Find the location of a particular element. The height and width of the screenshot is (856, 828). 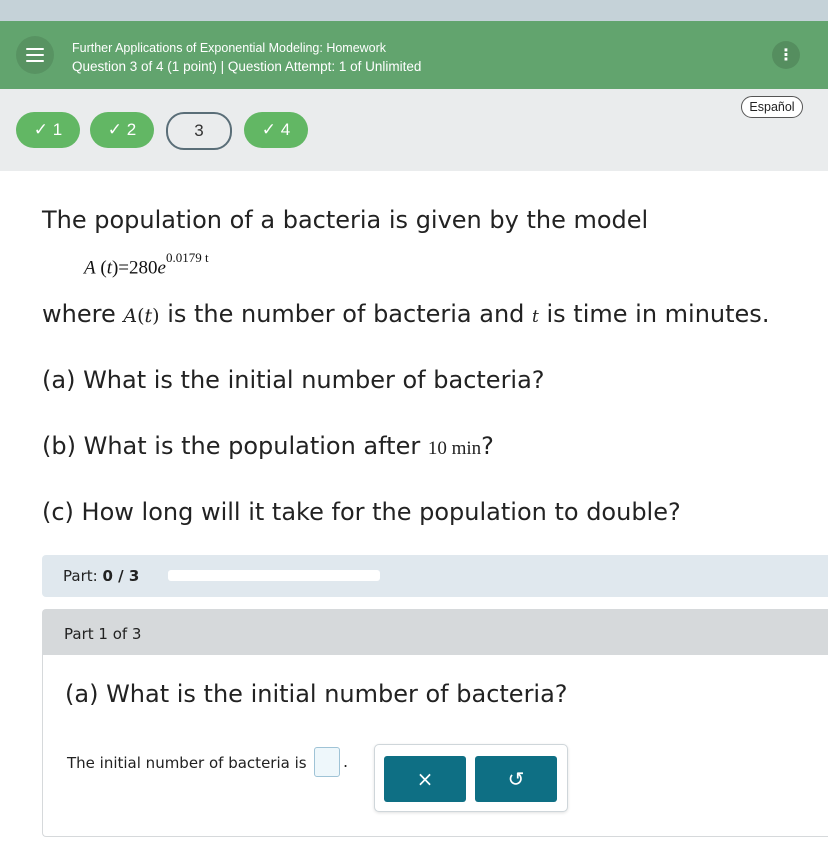

part-header-label: Part 1 of 3 is located at coordinates (103, 634).